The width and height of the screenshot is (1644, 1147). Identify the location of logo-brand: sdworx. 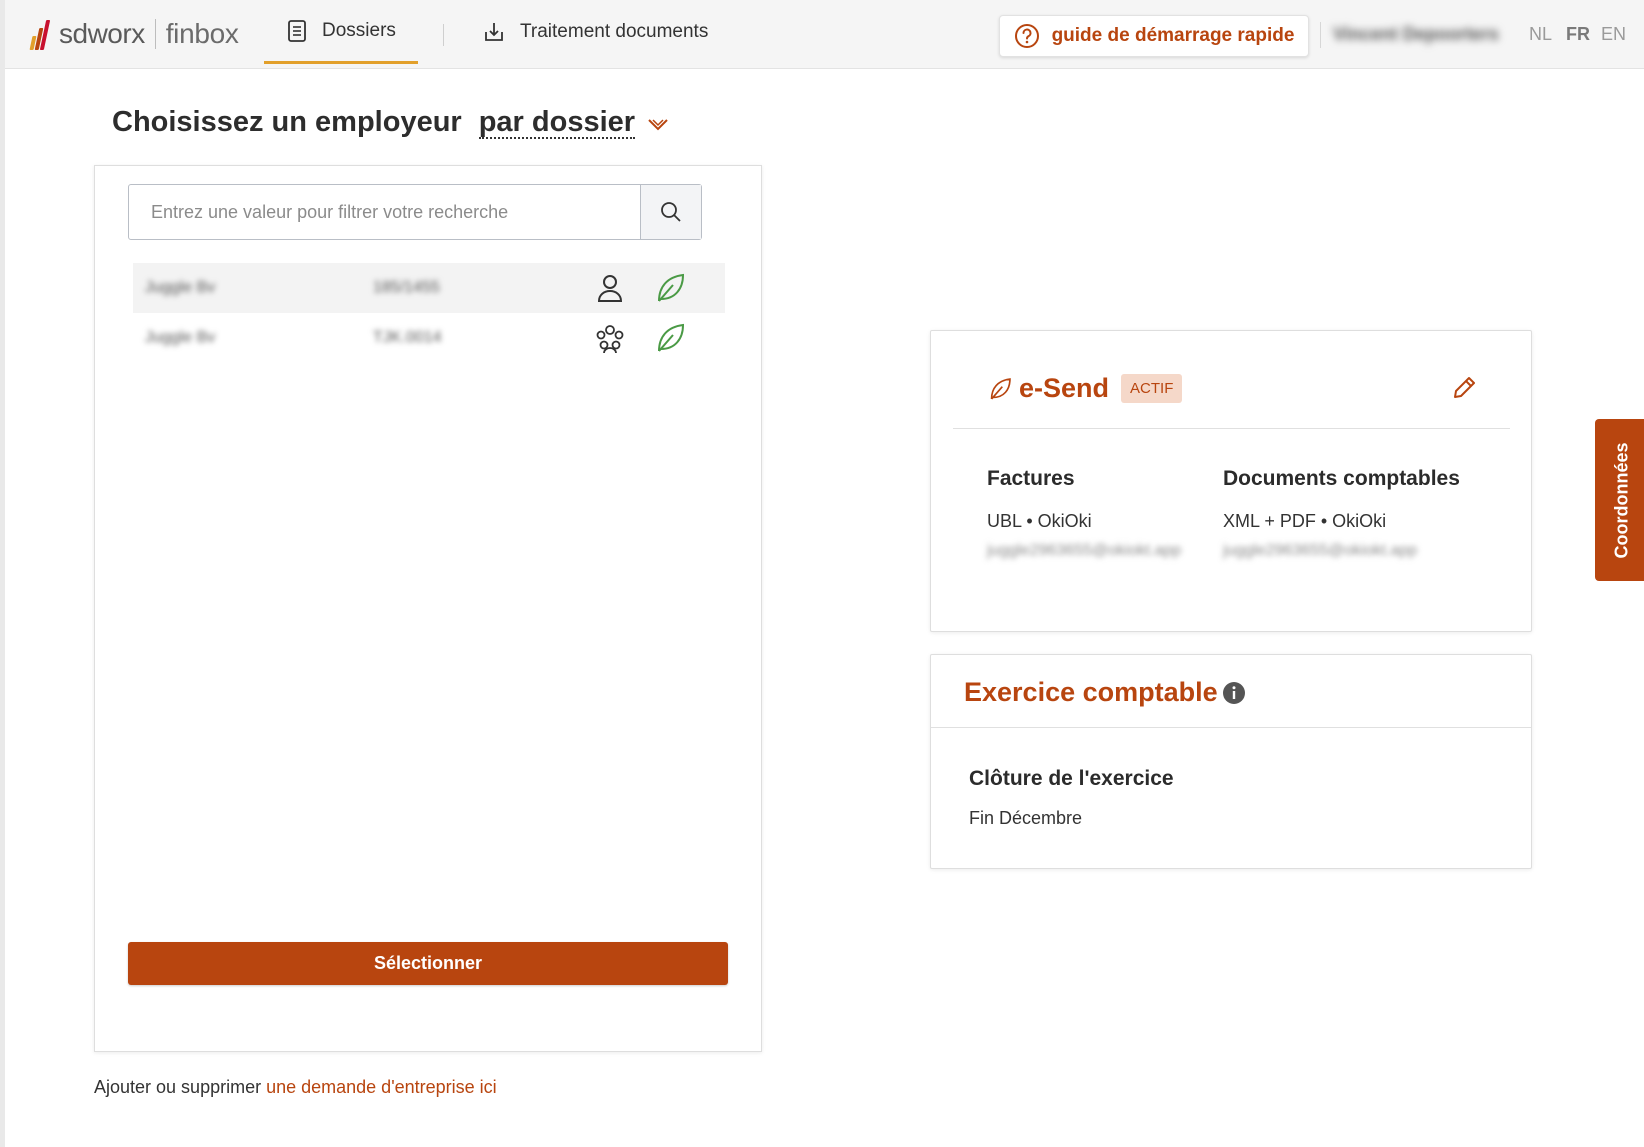
(102, 33).